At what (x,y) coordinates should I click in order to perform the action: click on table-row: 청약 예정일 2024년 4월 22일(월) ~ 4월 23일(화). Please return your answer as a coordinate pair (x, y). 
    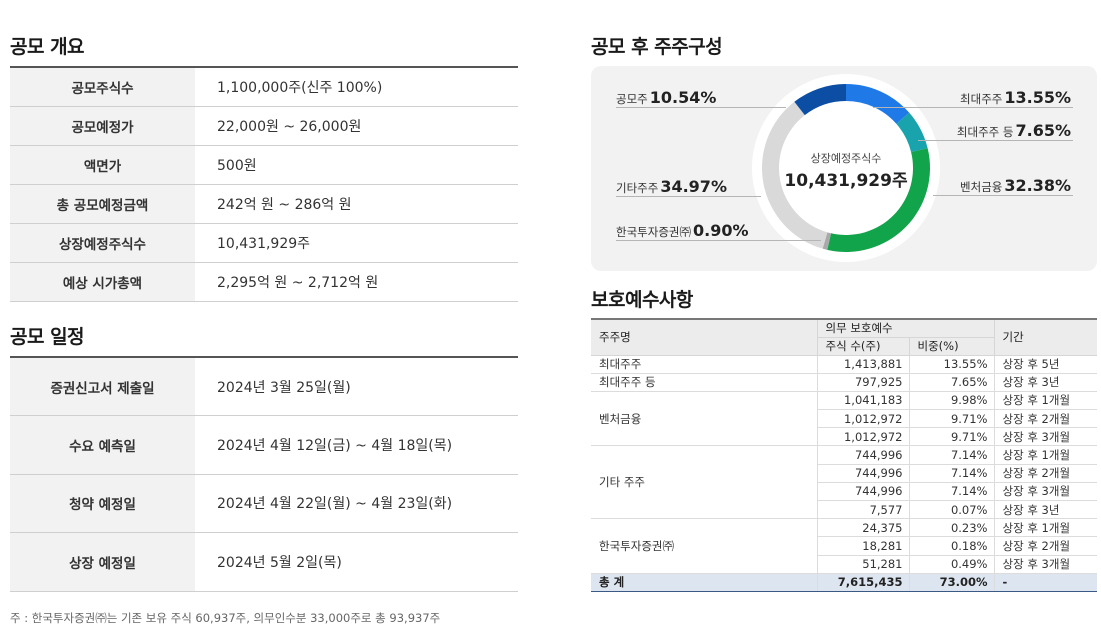
    Looking at the image, I should click on (264, 503).